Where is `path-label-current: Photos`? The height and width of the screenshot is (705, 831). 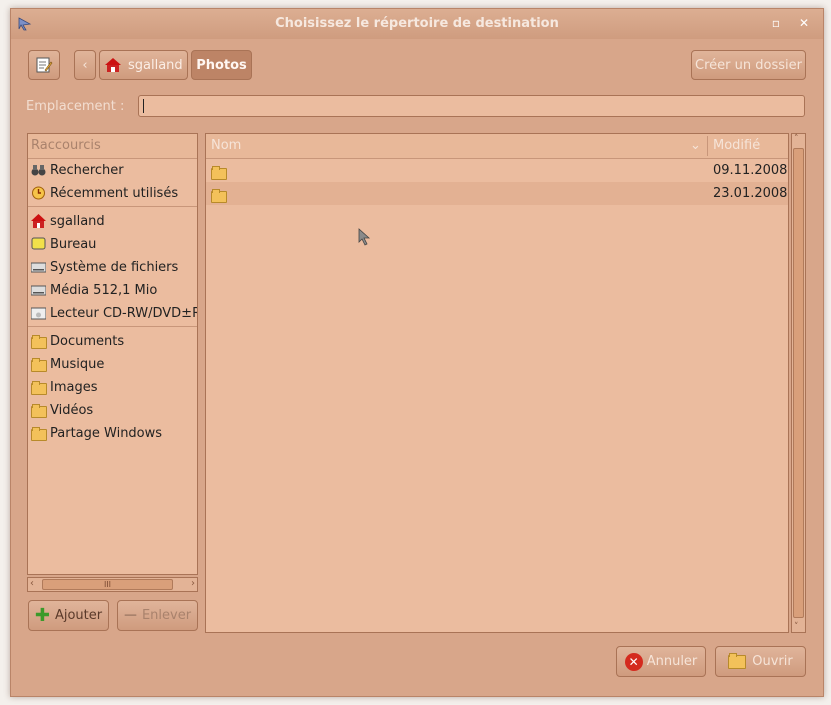
path-label-current: Photos is located at coordinates (221, 65).